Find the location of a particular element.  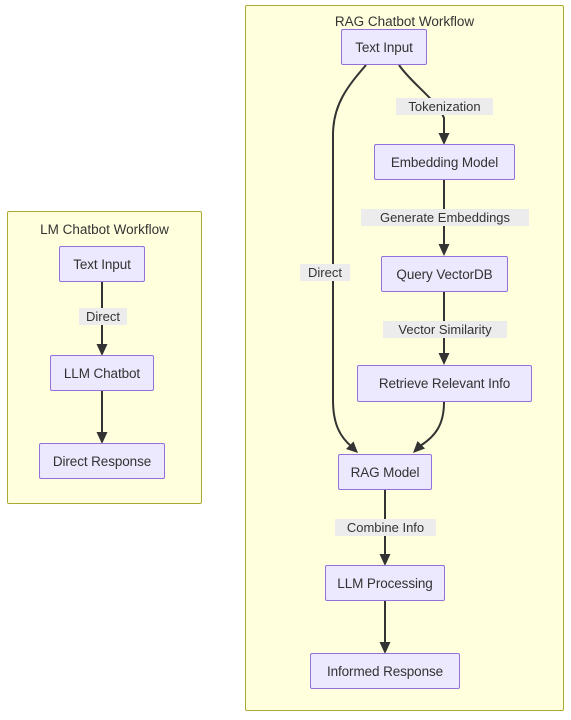

node-rag-rag-model: RAG Model is located at coordinates (385, 472).